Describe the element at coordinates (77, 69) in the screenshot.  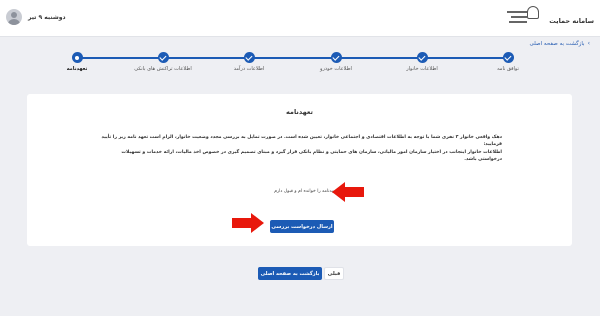
I see `step-label: تعهدنامه` at that location.